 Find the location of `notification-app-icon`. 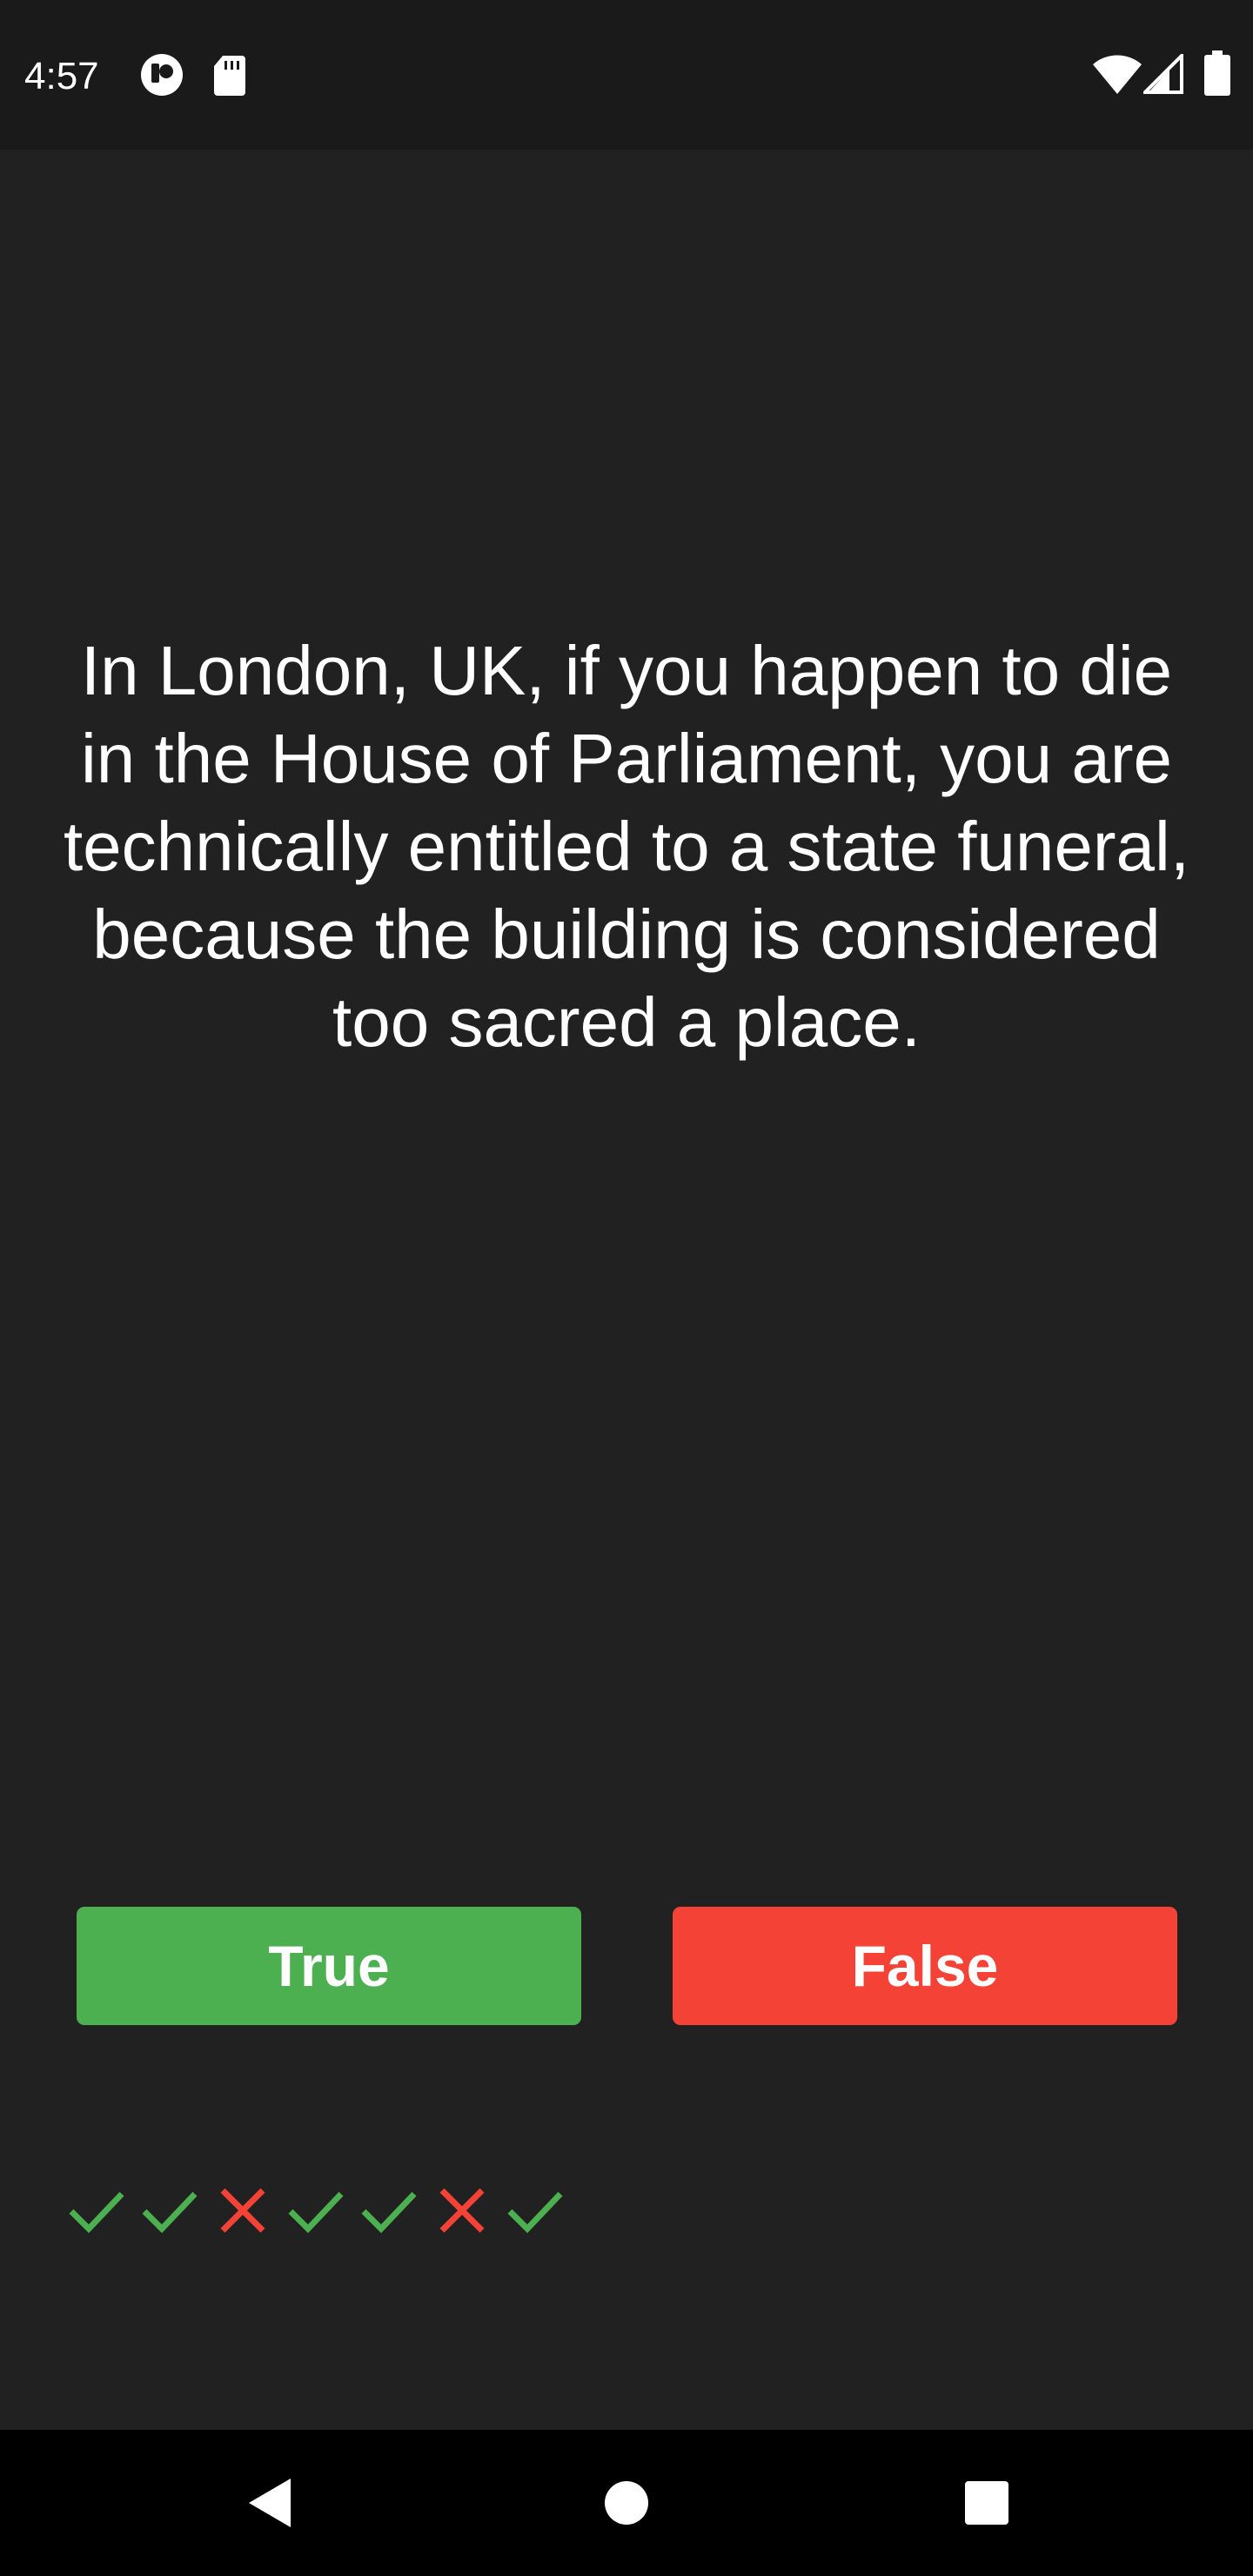

notification-app-icon is located at coordinates (161, 77).